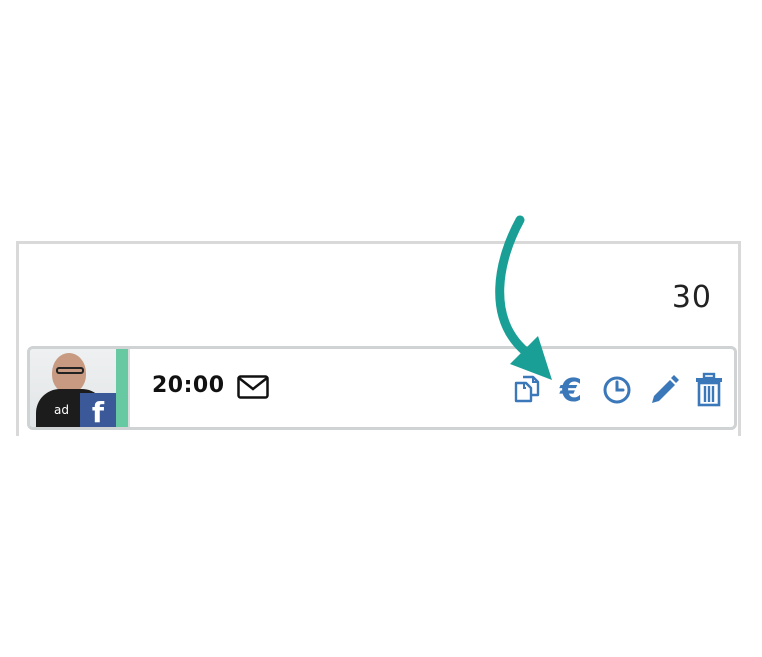 The height and width of the screenshot is (657, 762). I want to click on pencil-icon, so click(663, 390).